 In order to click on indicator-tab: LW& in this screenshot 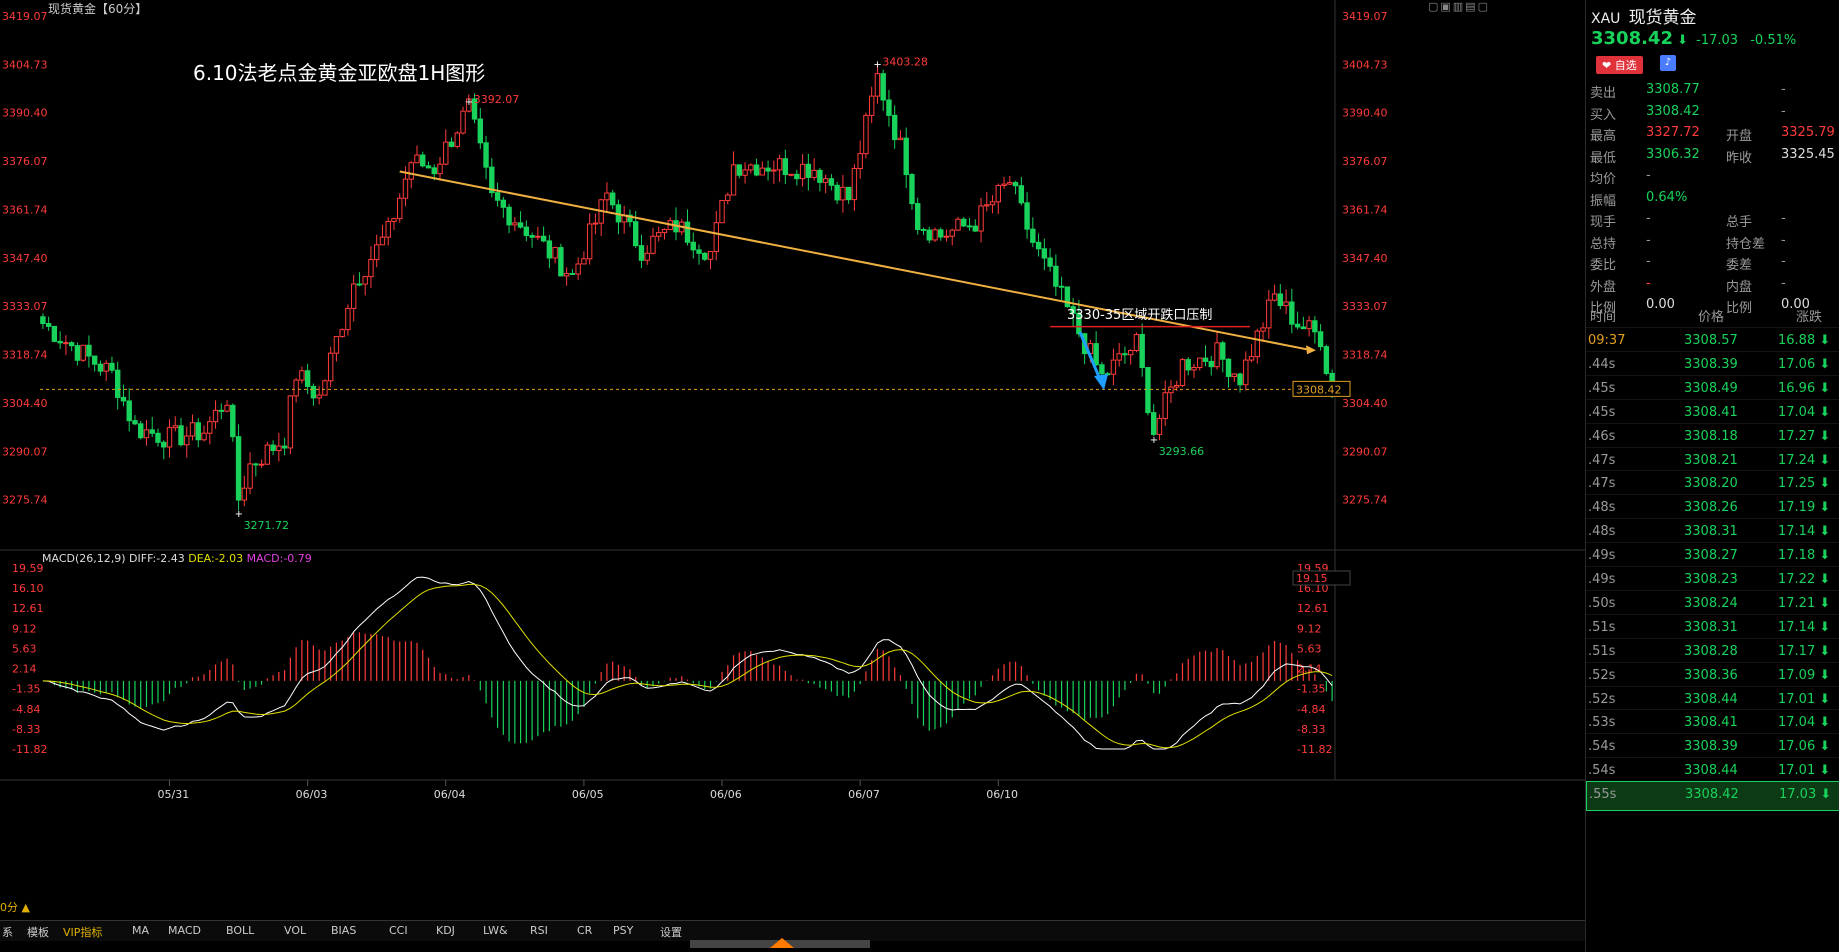, I will do `click(495, 930)`.